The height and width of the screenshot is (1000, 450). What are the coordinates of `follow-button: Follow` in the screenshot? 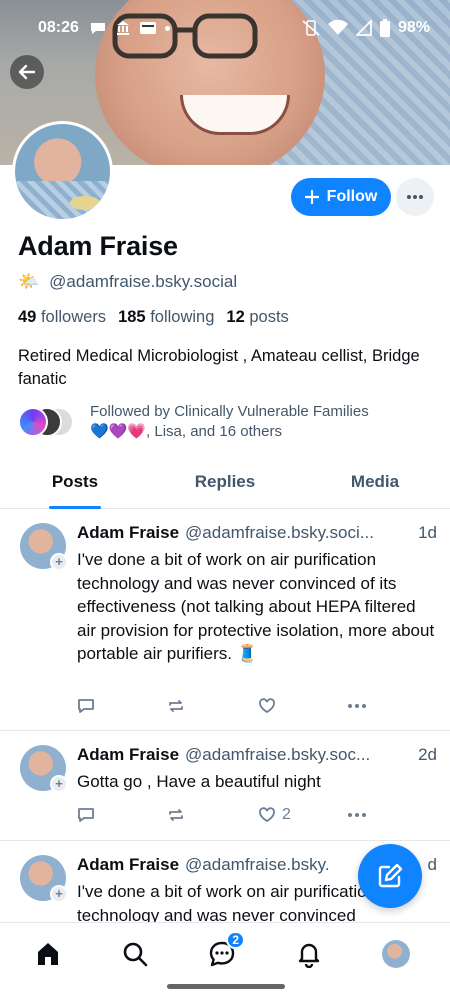 It's located at (341, 197).